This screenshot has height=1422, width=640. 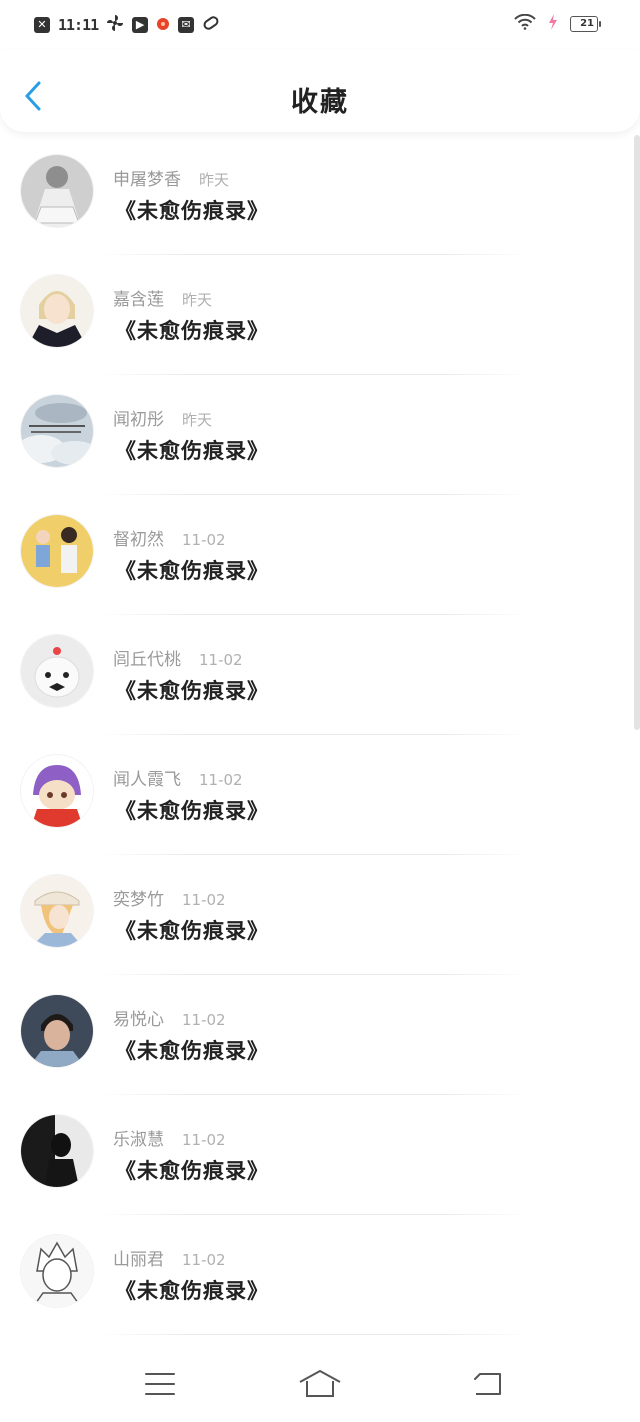 What do you see at coordinates (320, 555) in the screenshot?
I see `list-item: 督初然 11-02 《未愈伤痕录》` at bounding box center [320, 555].